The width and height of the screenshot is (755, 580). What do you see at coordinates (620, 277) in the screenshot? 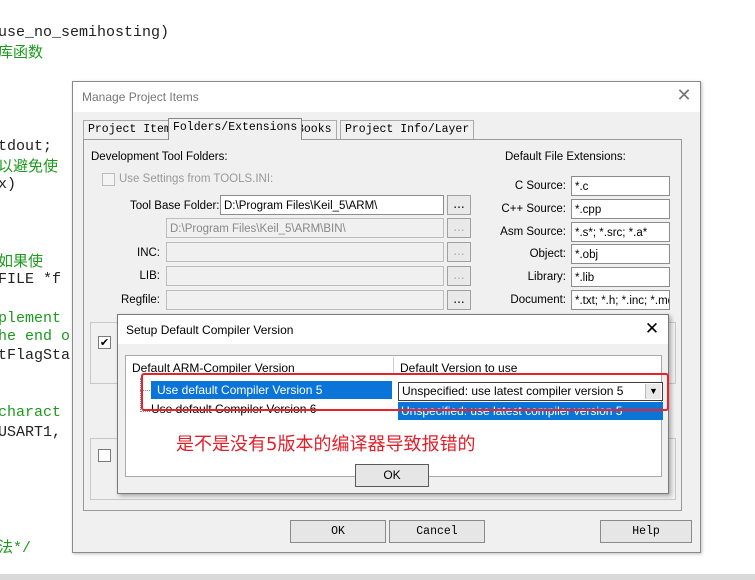
I see `library-field: *.lib` at bounding box center [620, 277].